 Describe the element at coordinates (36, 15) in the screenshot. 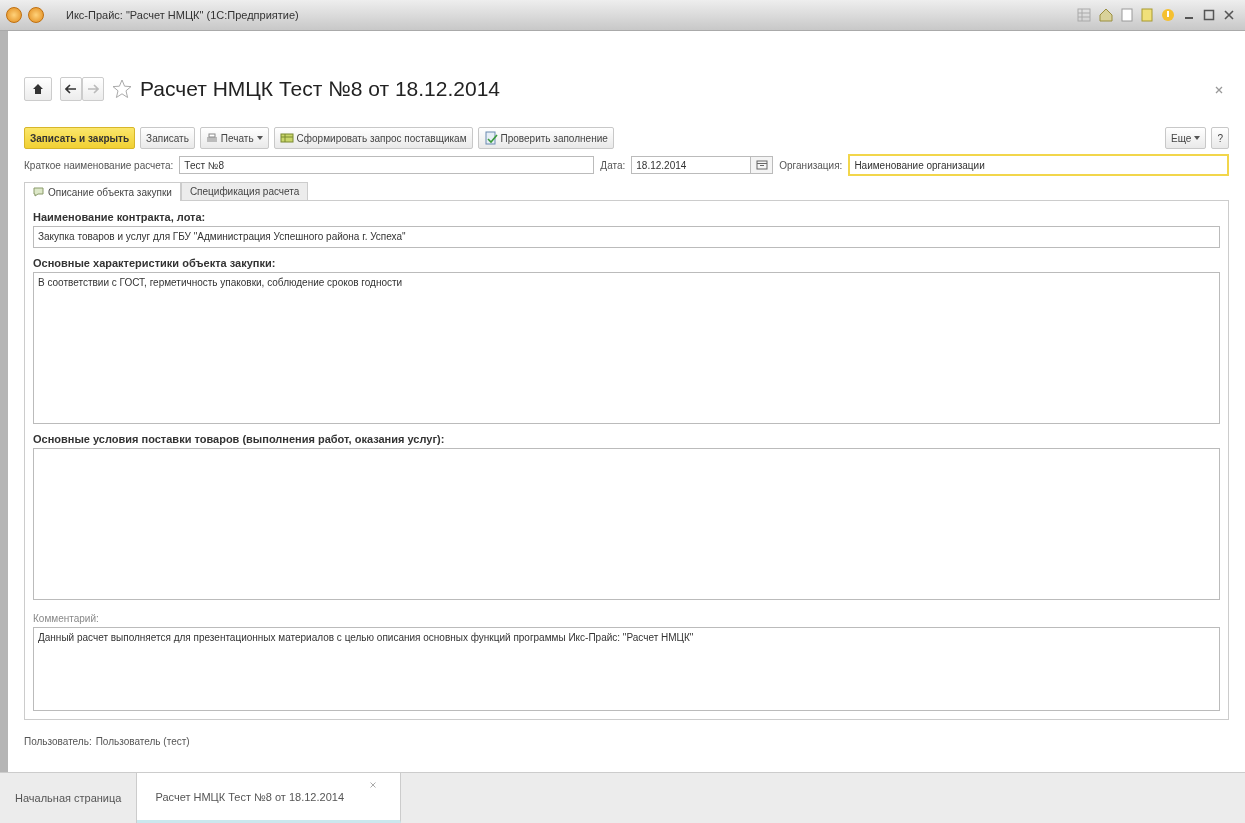

I see `menu-circle-icon` at that location.